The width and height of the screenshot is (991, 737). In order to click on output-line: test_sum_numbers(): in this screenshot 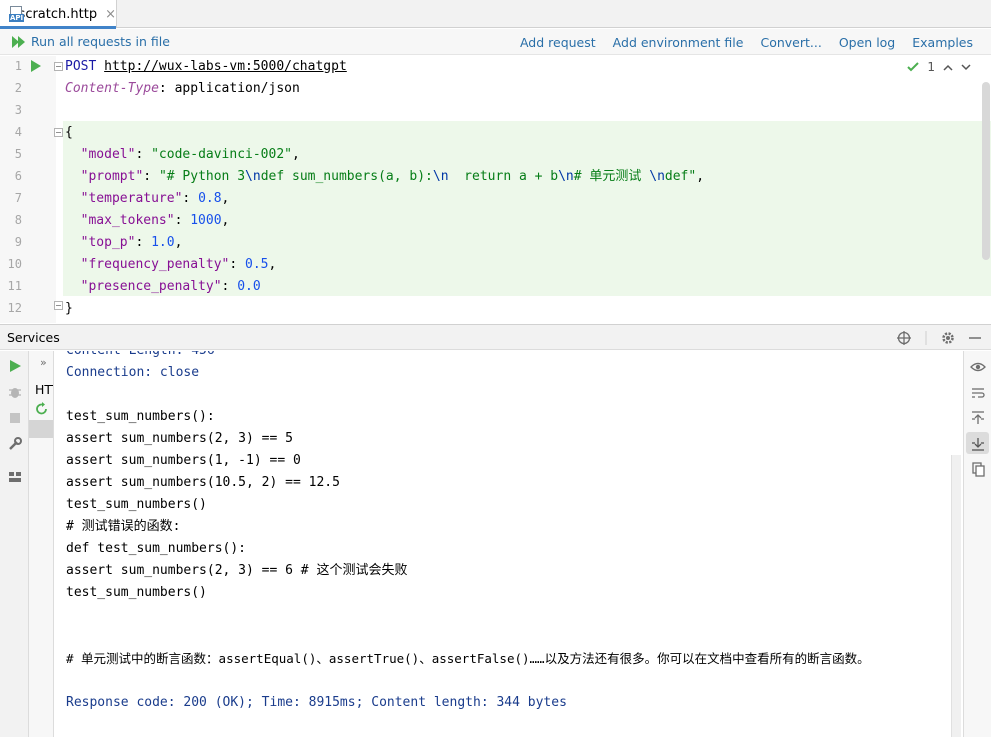, I will do `click(140, 416)`.